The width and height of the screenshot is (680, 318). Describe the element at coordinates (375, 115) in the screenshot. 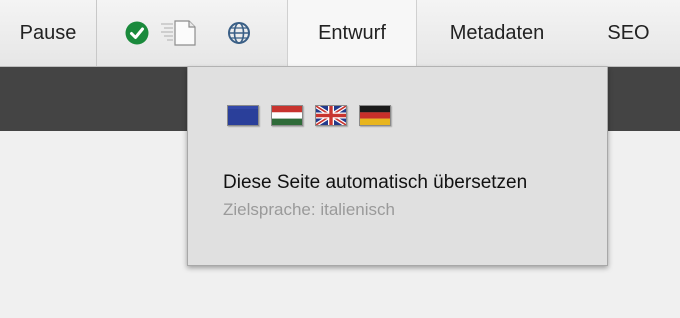

I see `germany-flag-icon` at that location.